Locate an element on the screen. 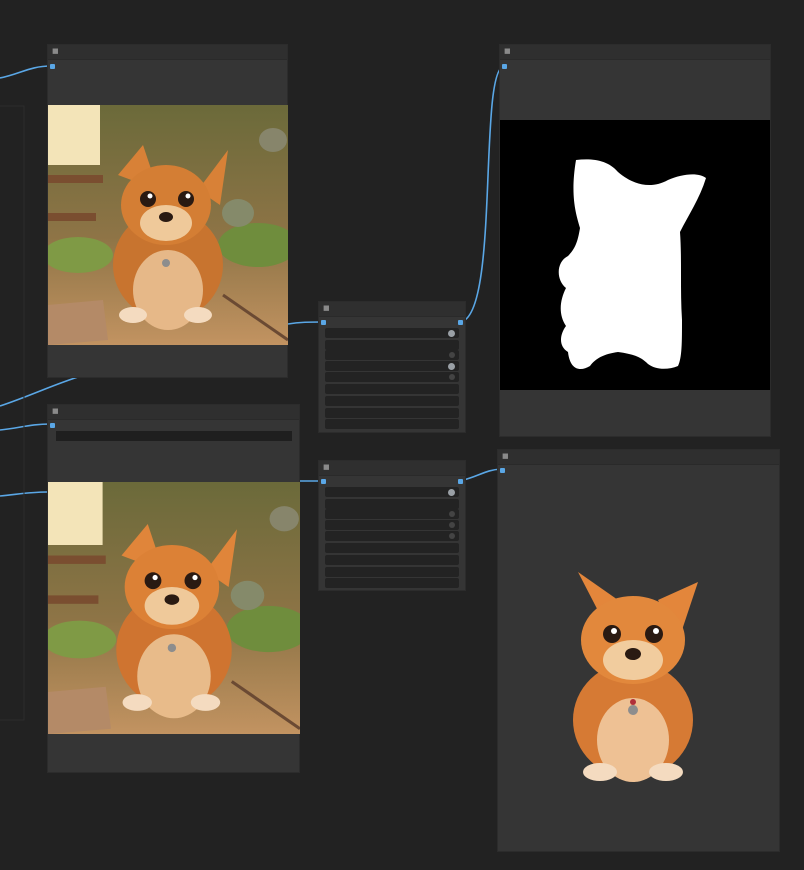 This screenshot has height=870, width=804. cutout-image-preview is located at coordinates (633, 675).